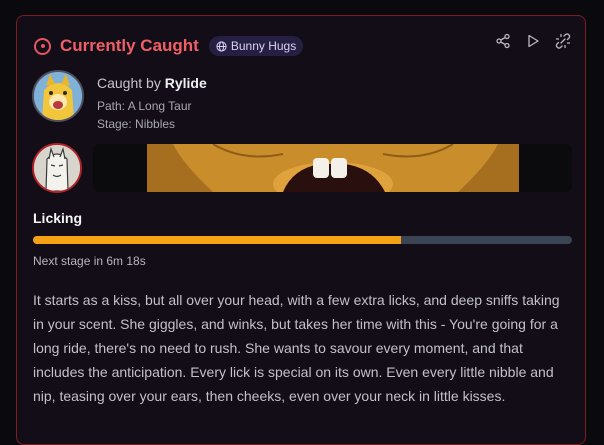 This screenshot has width=604, height=445. I want to click on stage-banner-image, so click(332, 168).